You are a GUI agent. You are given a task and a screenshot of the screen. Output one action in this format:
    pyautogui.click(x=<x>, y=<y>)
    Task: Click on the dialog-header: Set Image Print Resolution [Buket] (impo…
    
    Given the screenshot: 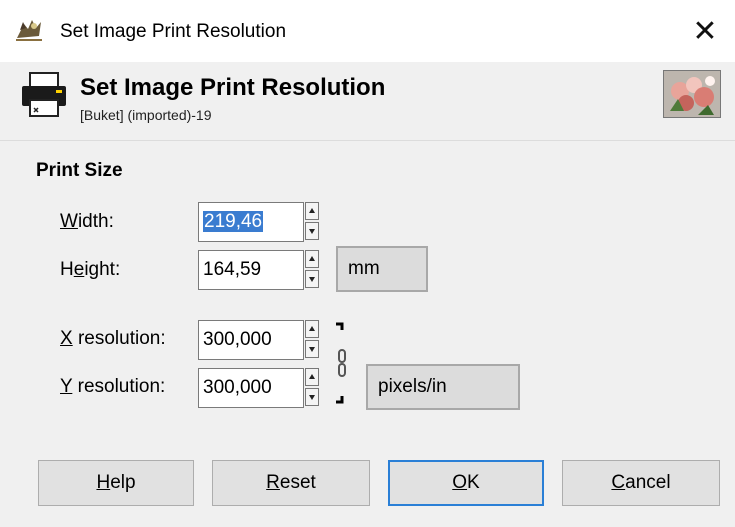 What is the action you would take?
    pyautogui.click(x=367, y=101)
    